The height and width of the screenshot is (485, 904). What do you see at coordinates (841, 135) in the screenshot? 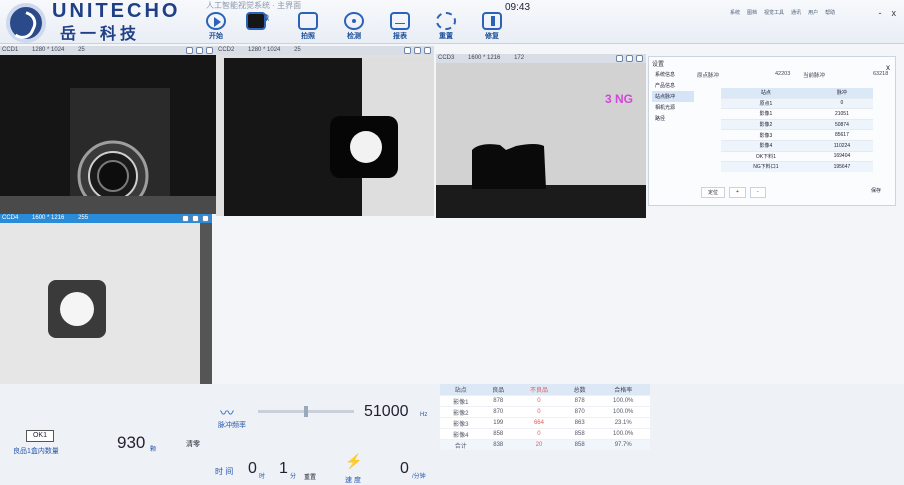
I see `pulse-cell: 85617` at bounding box center [841, 135].